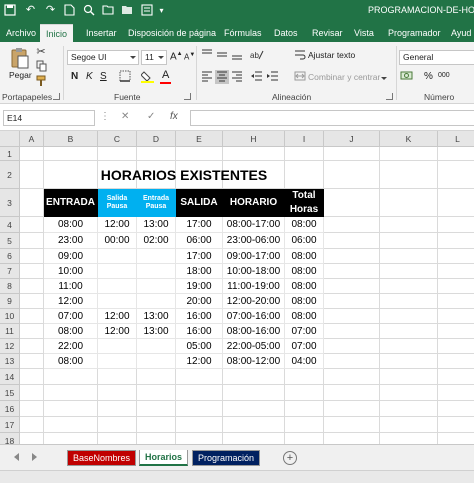  I want to click on save-icon, so click(9, 10).